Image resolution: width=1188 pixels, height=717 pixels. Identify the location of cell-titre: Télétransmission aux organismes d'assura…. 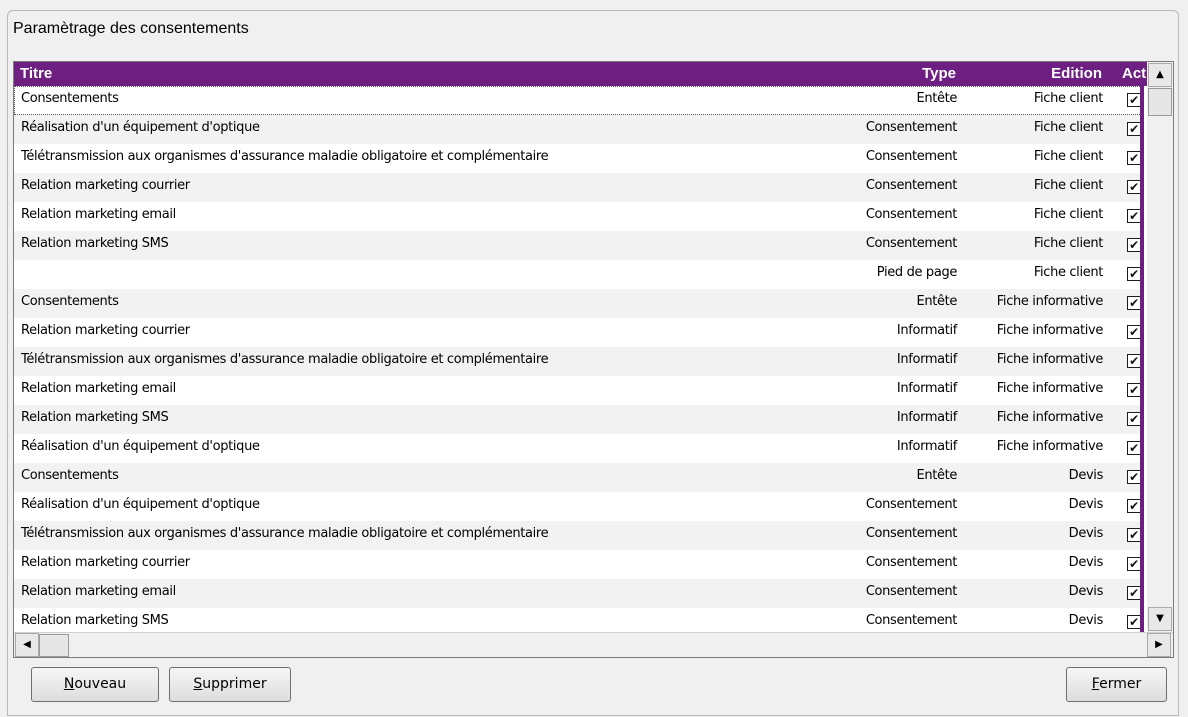
(285, 533).